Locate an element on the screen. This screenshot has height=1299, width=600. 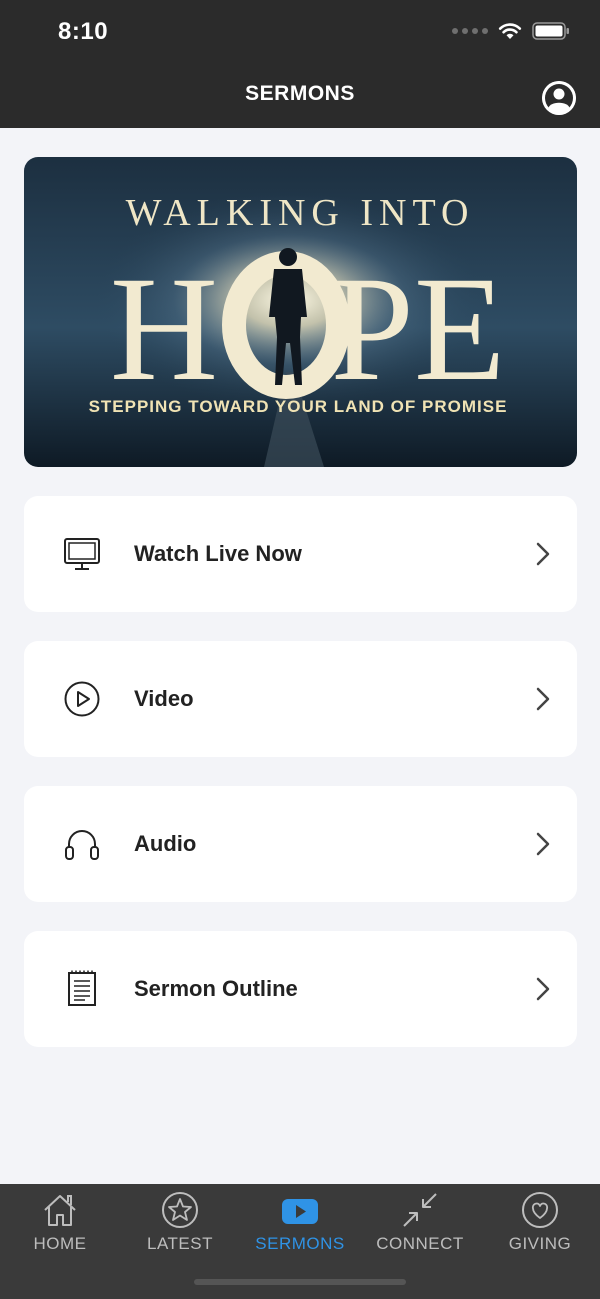
home-indicator is located at coordinates (300, 1282).